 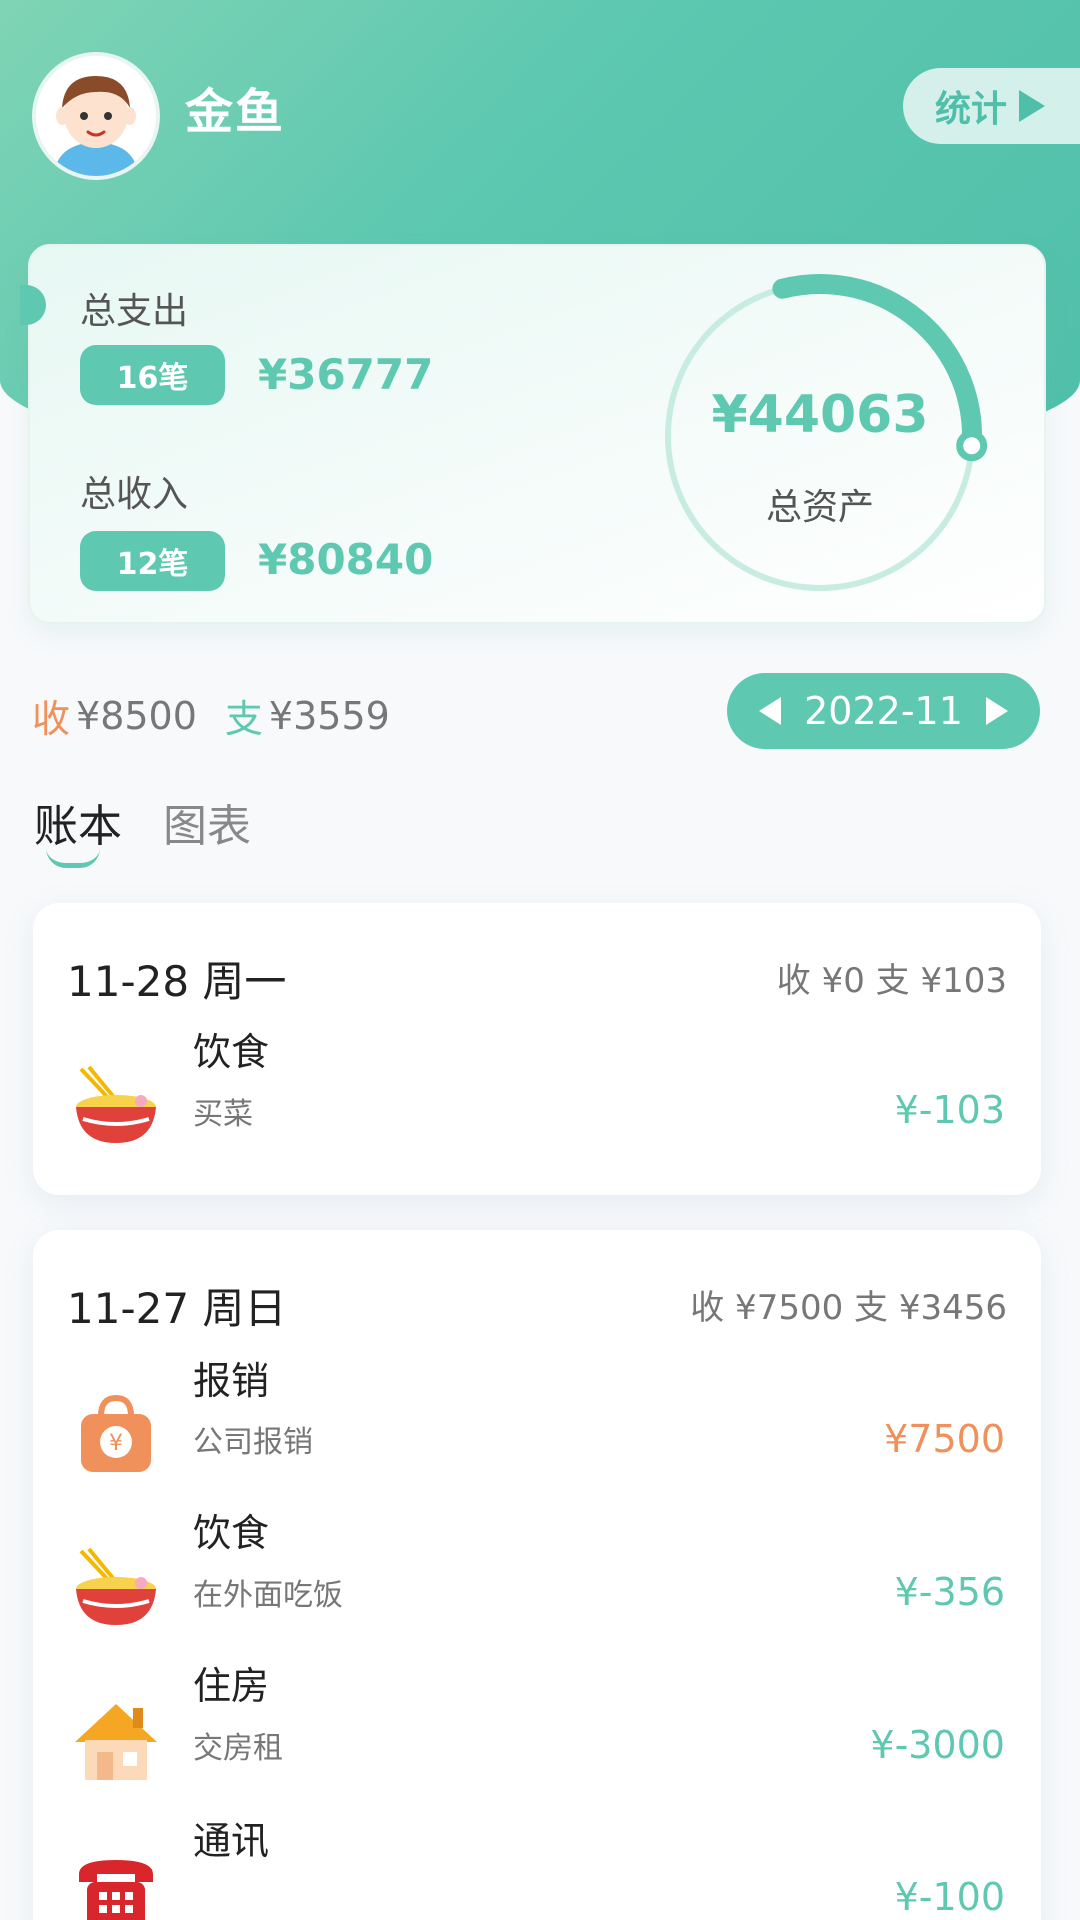 I want to click on avatar-boy-icon, so click(x=96, y=116).